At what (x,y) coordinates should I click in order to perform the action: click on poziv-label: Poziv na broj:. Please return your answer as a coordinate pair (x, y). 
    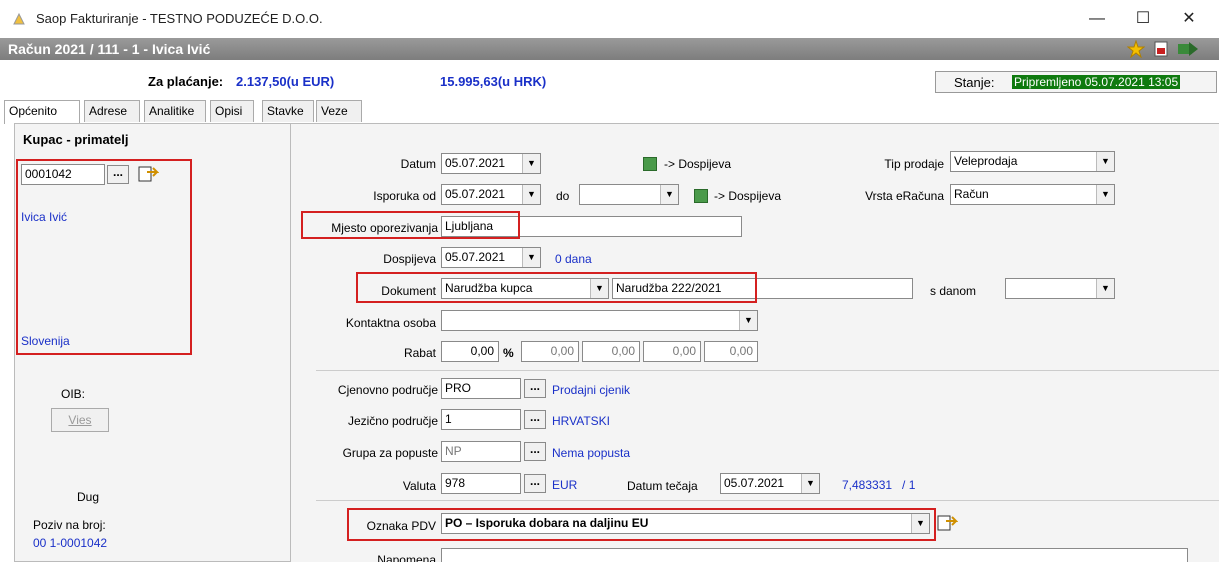
    Looking at the image, I should click on (69, 525).